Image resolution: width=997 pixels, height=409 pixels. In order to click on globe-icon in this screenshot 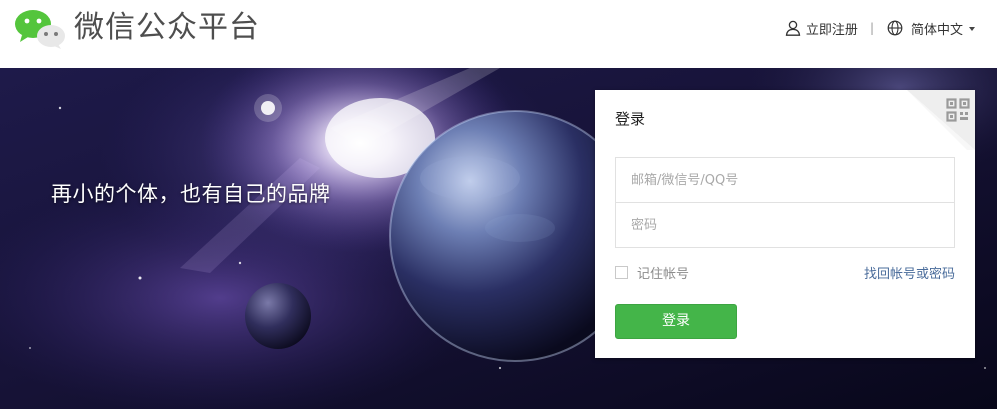, I will do `click(895, 28)`.